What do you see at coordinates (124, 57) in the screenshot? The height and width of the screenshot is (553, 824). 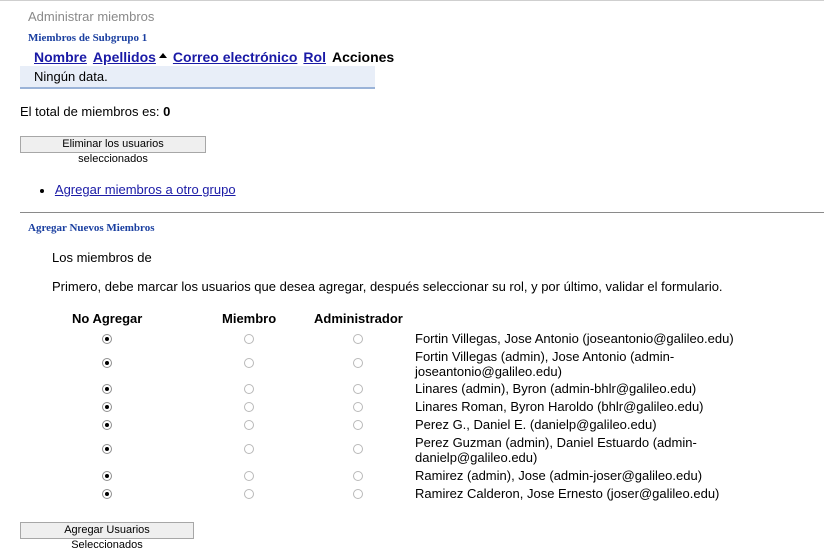 I see `sort-by-apellidos-link: Apellidos` at bounding box center [124, 57].